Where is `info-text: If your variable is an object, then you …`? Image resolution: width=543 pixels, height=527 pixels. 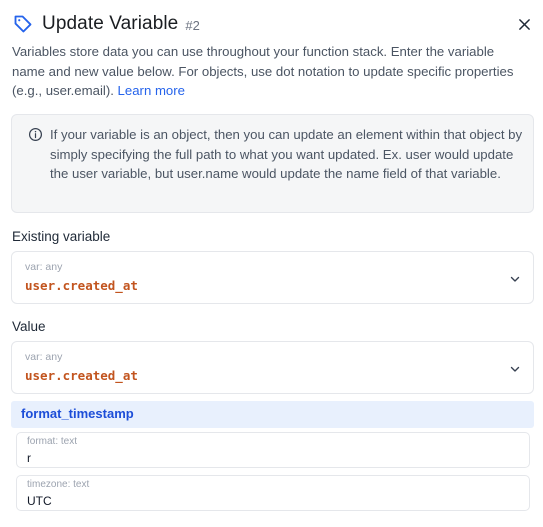
info-text: If your variable is an object, then you … is located at coordinates (286, 154).